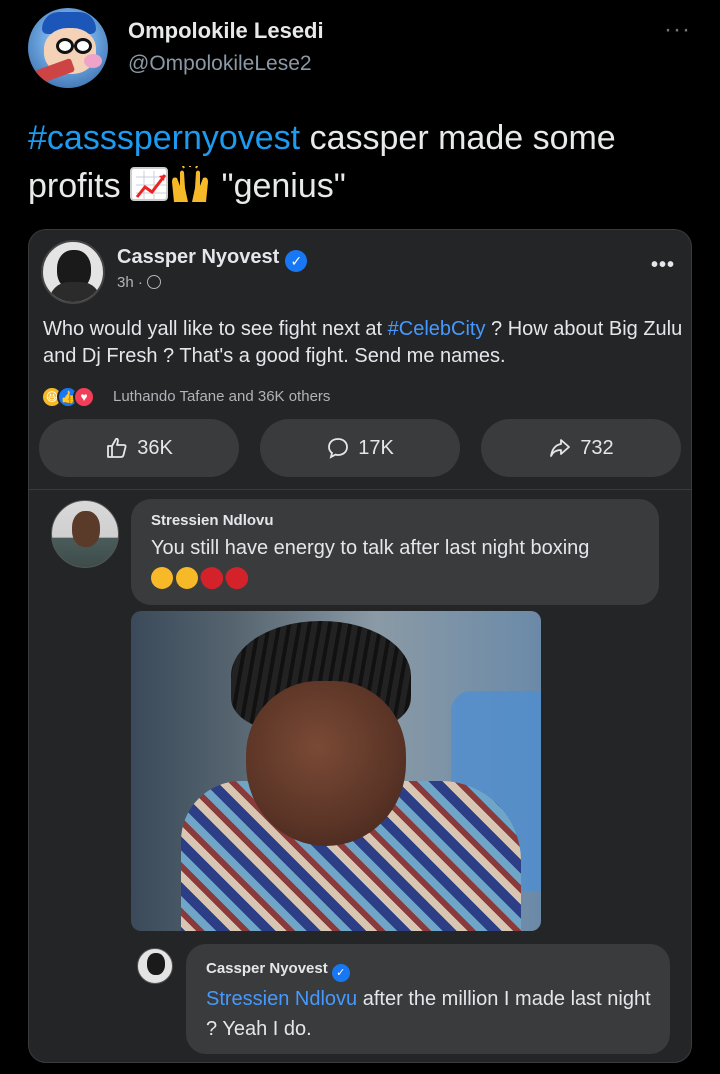  I want to click on reply-author: Cassper Nyovest ✓, so click(278, 971).